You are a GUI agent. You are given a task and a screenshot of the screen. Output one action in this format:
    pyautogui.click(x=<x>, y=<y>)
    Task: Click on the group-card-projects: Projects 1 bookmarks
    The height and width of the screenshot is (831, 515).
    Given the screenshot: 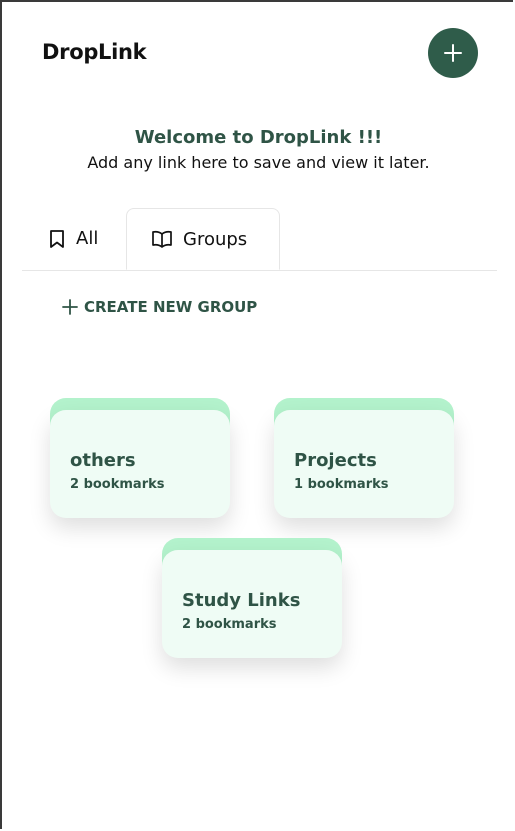 What is the action you would take?
    pyautogui.click(x=364, y=458)
    